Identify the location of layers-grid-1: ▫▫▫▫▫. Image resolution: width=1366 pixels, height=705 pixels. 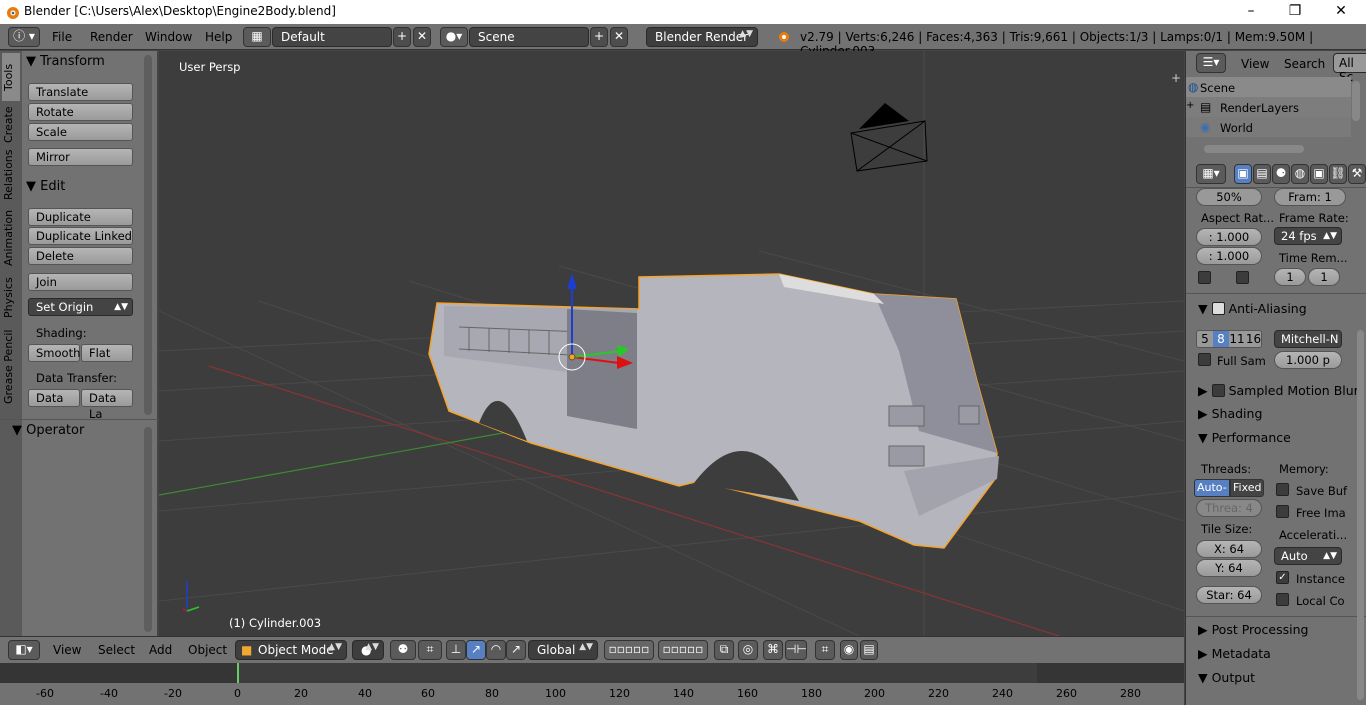
(629, 650).